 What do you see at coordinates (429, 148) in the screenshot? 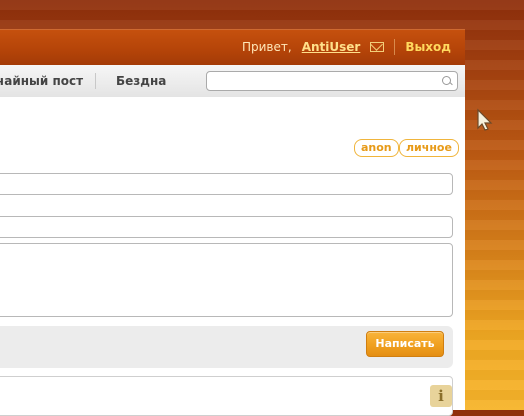
I see `tag-personal: личное` at bounding box center [429, 148].